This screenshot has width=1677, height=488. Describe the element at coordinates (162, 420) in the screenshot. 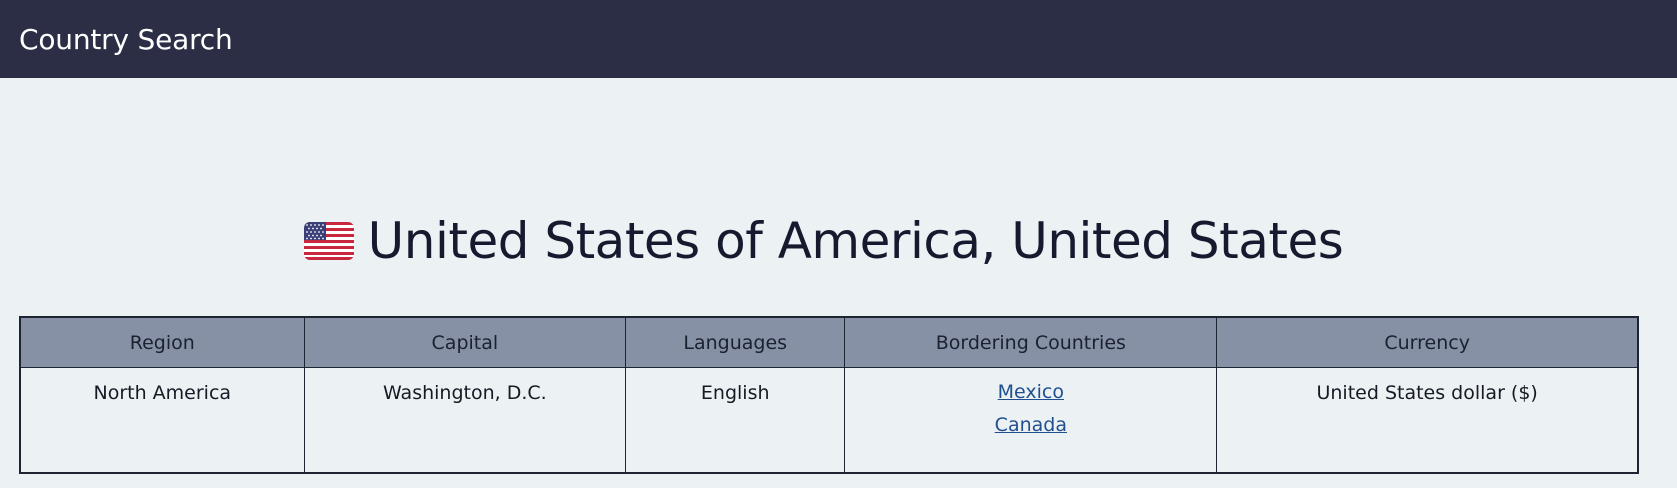

I see `cell-region: North America` at that location.